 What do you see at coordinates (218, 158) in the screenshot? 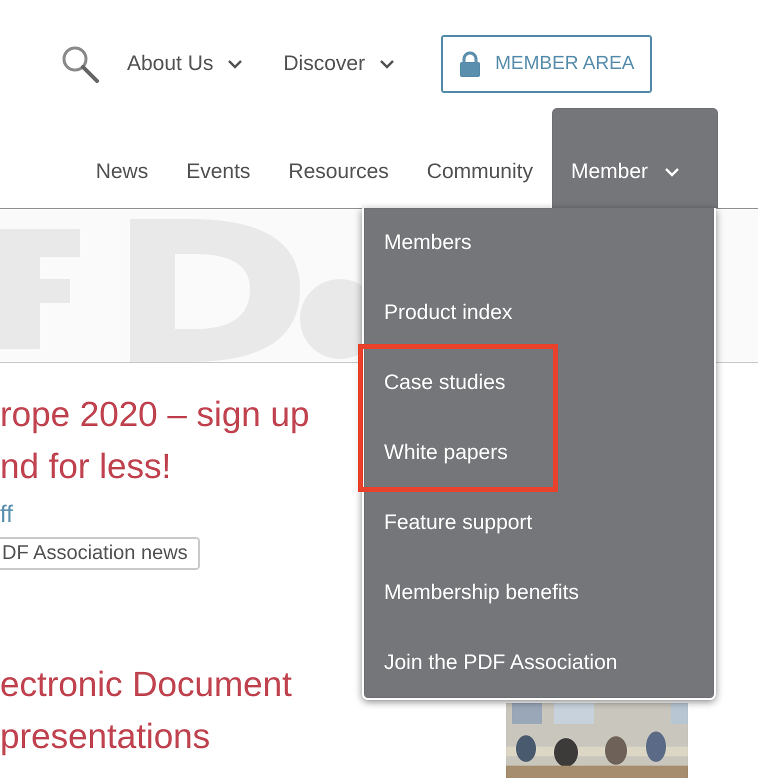
I see `nav-tab: Events` at bounding box center [218, 158].